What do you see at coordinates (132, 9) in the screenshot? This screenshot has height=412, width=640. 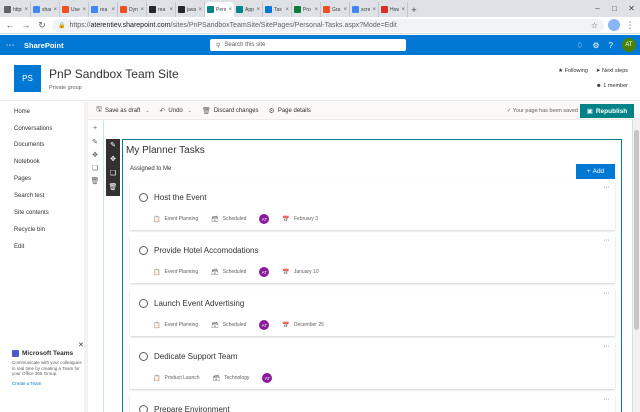 I see `browser-tab: Dyn ×` at bounding box center [132, 9].